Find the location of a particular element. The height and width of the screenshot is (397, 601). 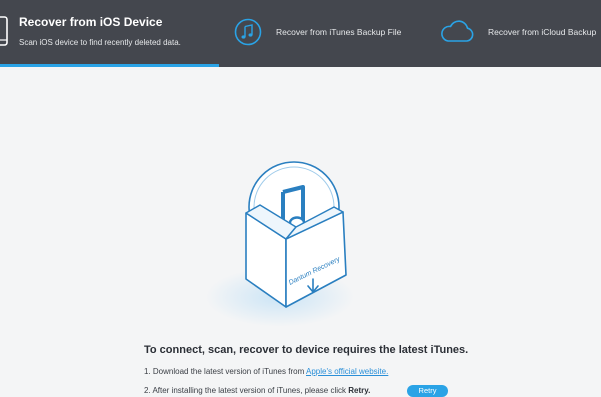

tab-label: Recover from iCloud Backup is located at coordinates (542, 32).